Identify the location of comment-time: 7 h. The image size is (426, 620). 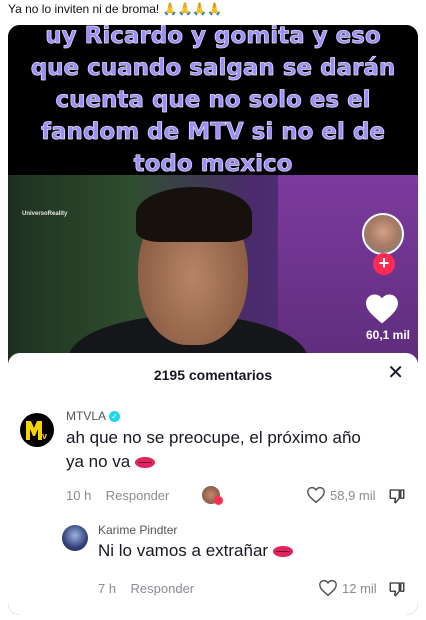
(107, 588).